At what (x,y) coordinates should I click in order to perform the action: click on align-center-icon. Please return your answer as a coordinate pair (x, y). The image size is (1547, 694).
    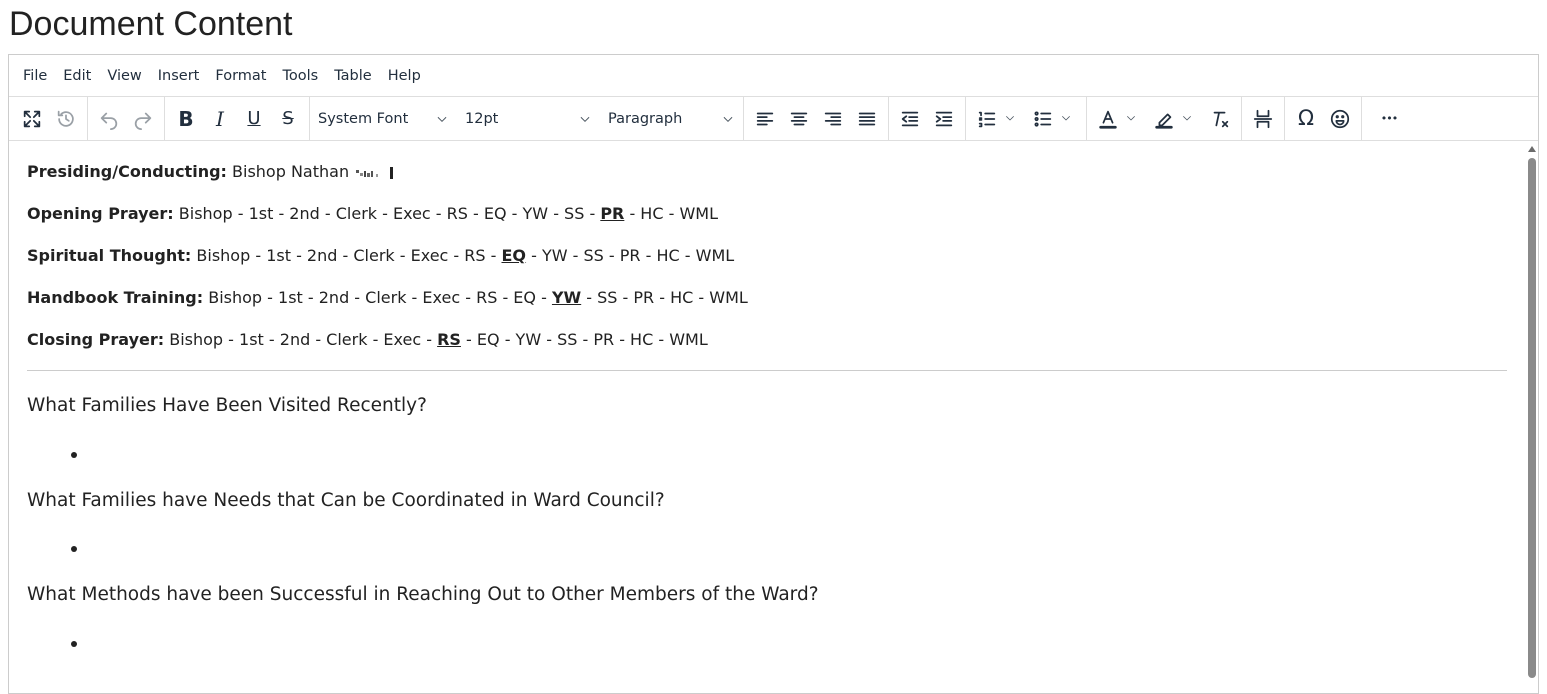
    Looking at the image, I should click on (799, 118).